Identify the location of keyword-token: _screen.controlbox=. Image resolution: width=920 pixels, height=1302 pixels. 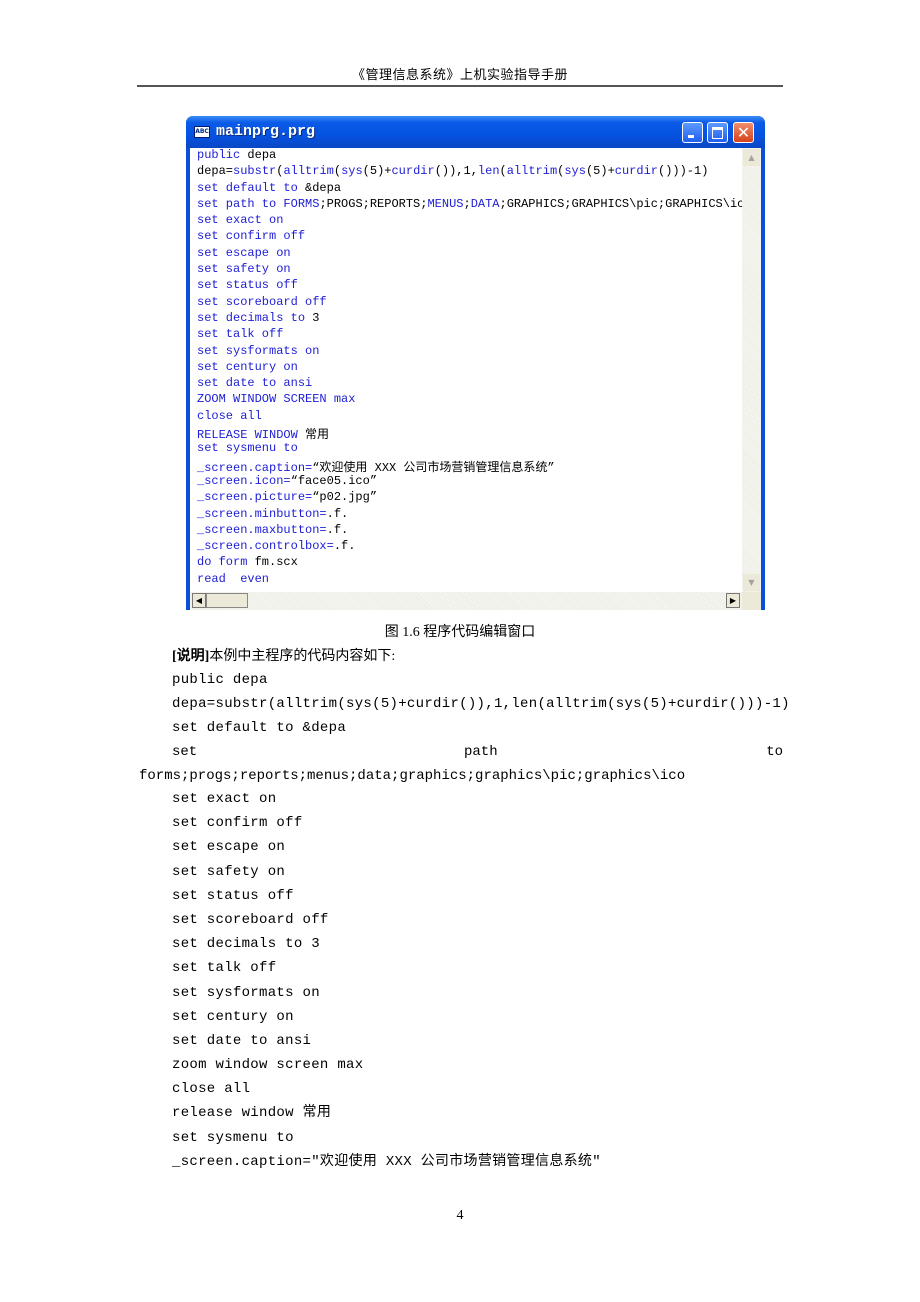
(265, 546).